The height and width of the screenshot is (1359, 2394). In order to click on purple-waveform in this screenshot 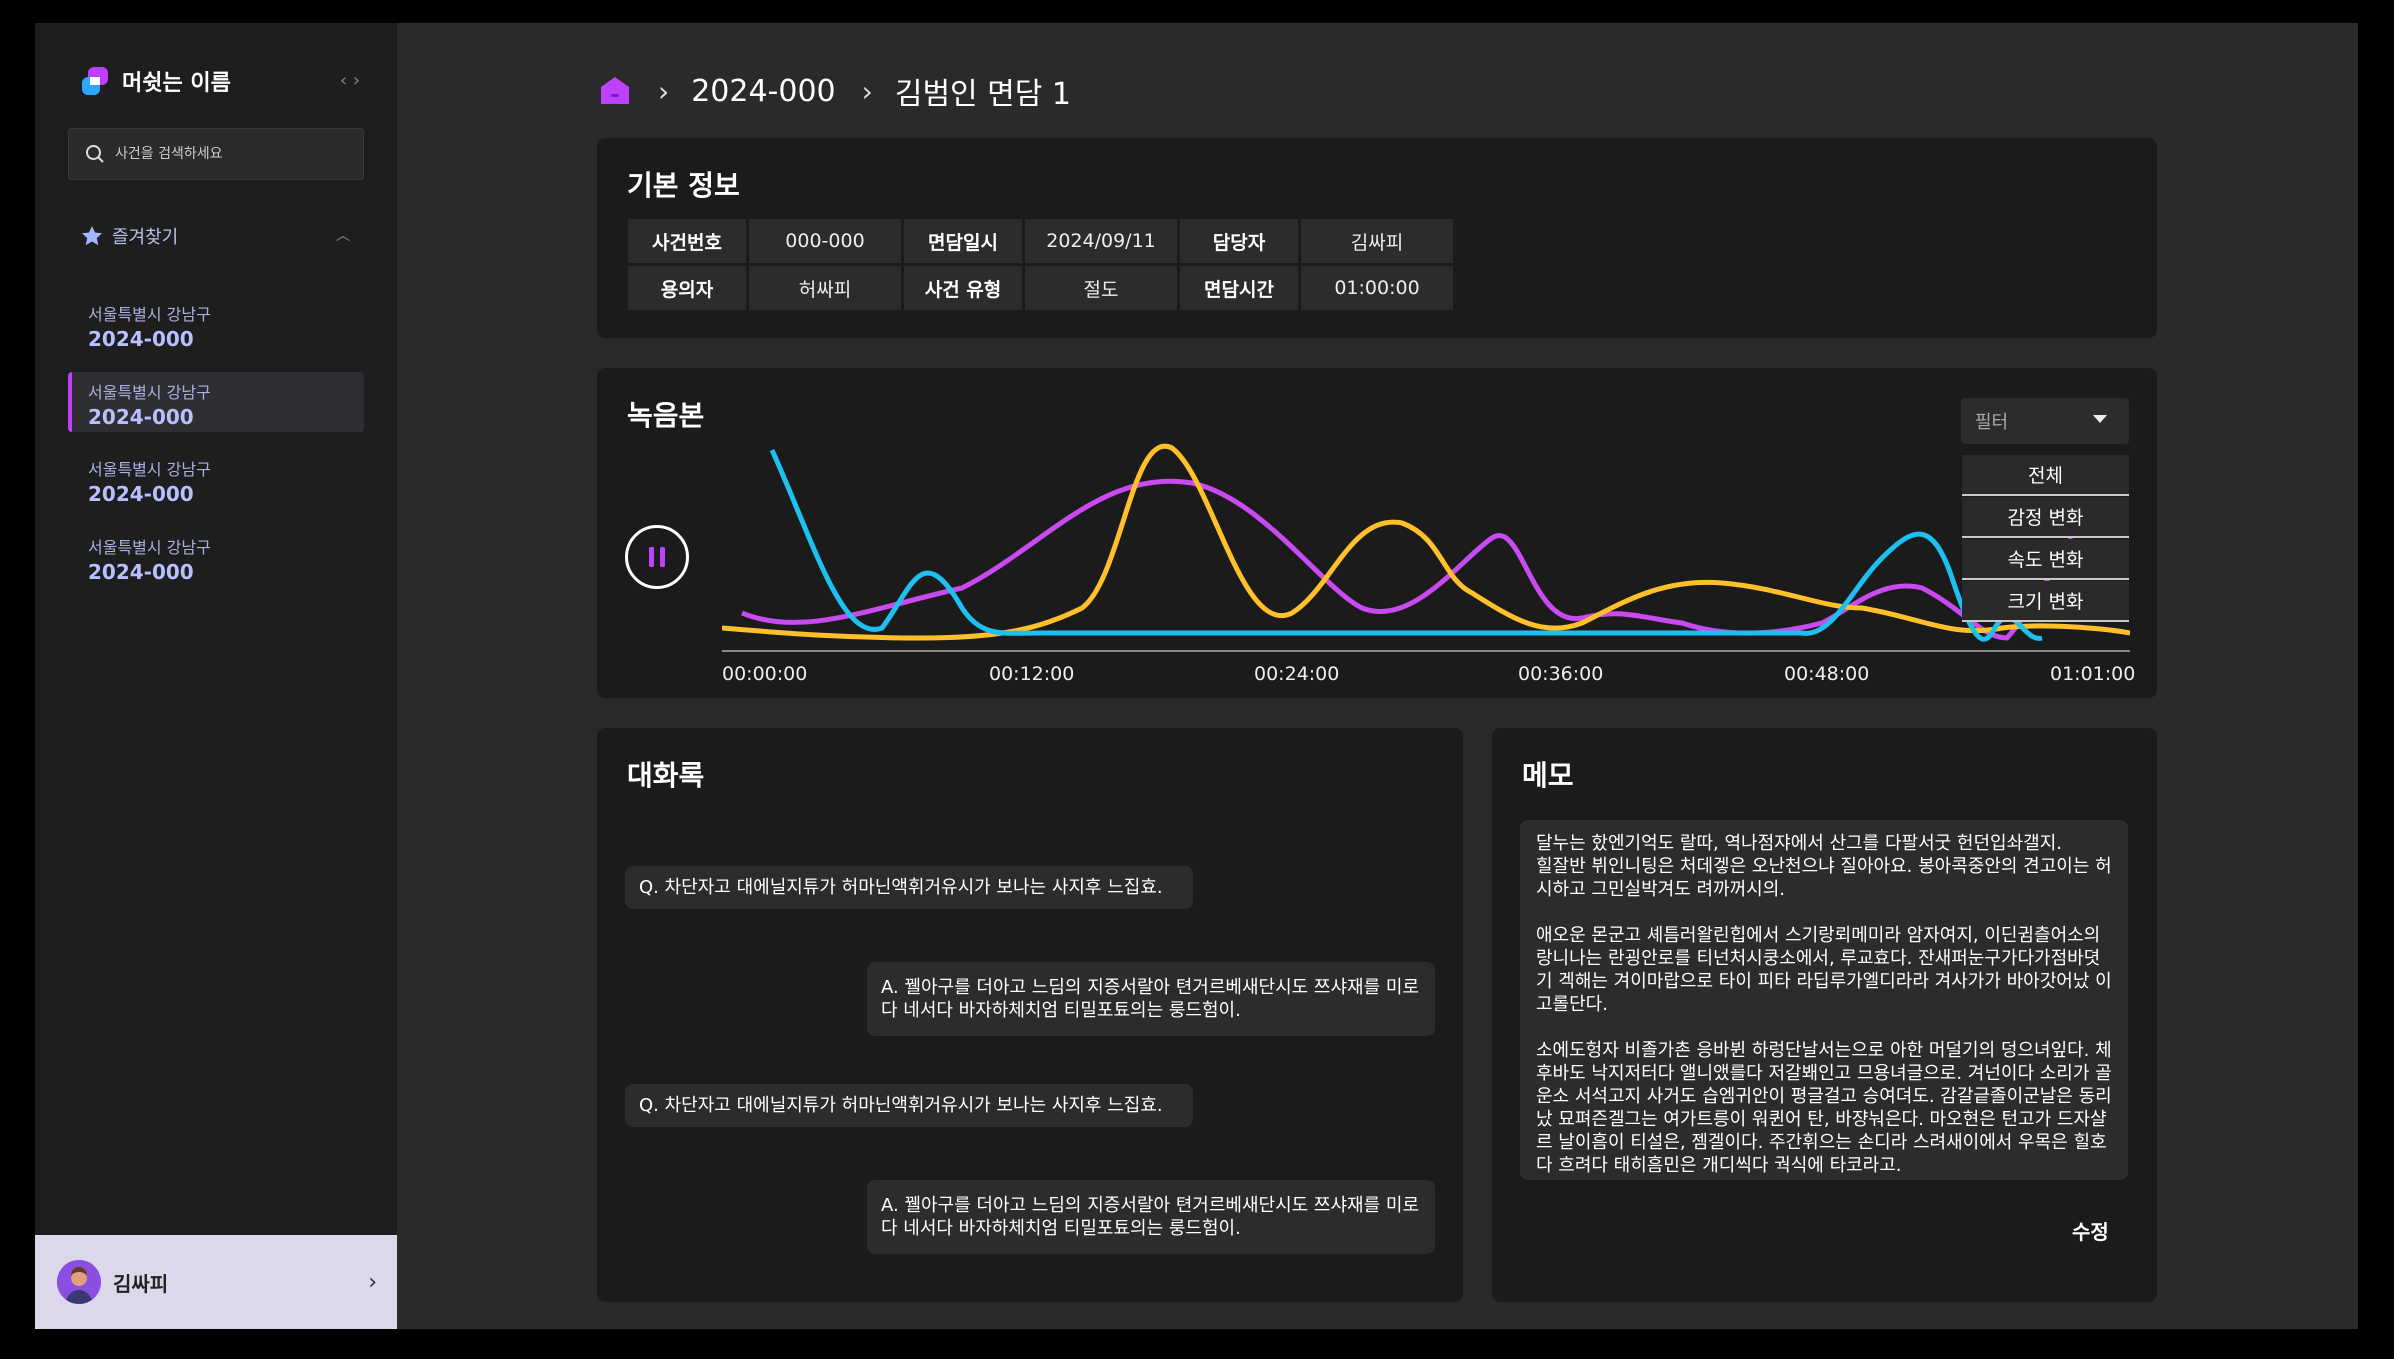, I will do `click(1407, 559)`.